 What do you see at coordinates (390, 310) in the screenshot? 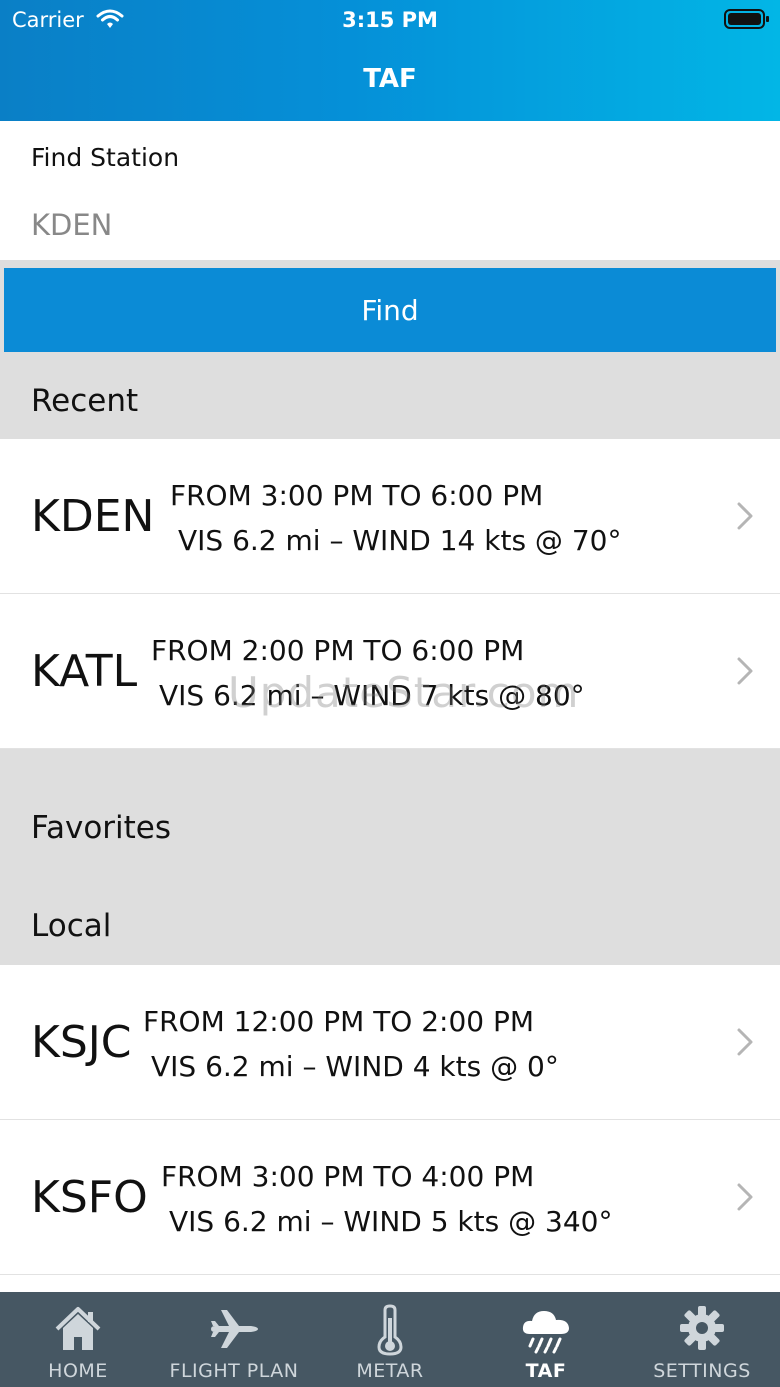
I see `find-button: Find` at bounding box center [390, 310].